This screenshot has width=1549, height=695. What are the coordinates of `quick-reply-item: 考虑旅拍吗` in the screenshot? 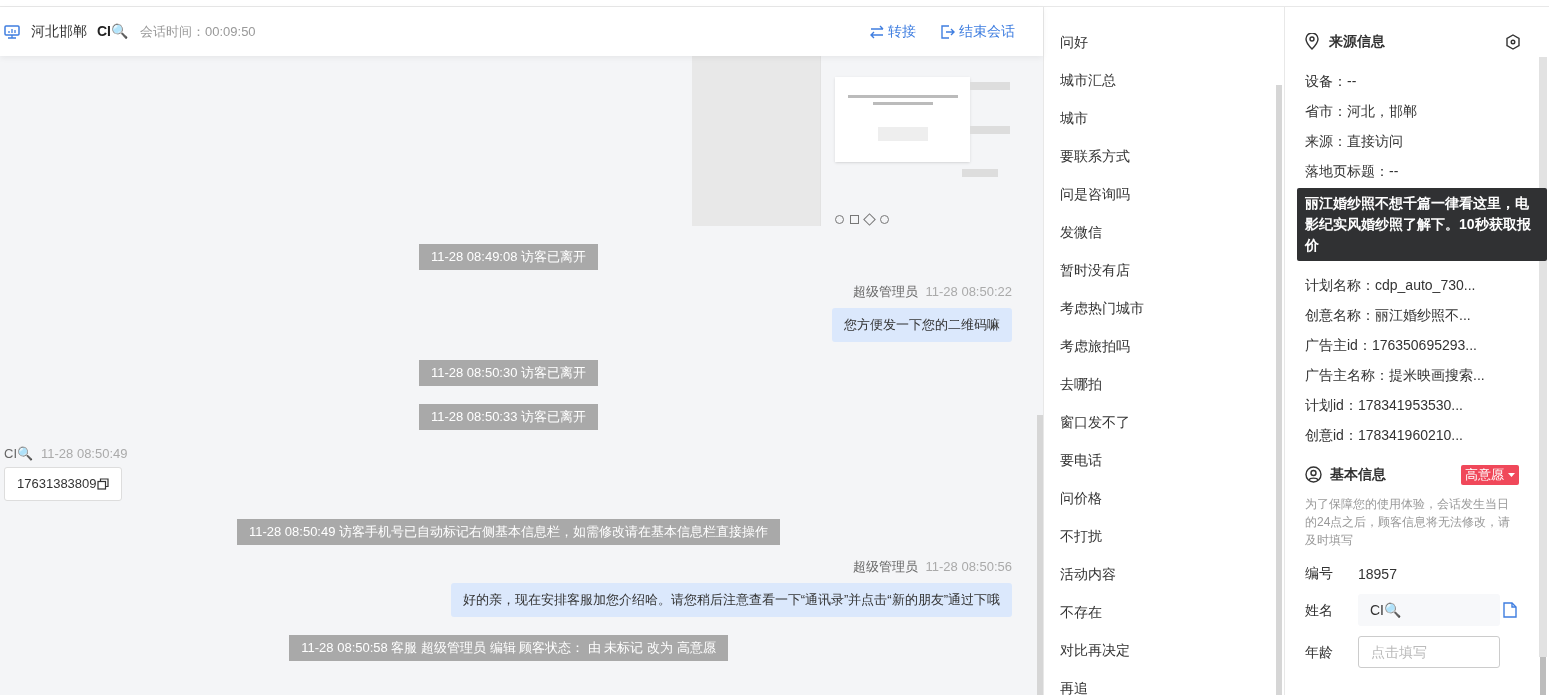 It's located at (1087, 346).